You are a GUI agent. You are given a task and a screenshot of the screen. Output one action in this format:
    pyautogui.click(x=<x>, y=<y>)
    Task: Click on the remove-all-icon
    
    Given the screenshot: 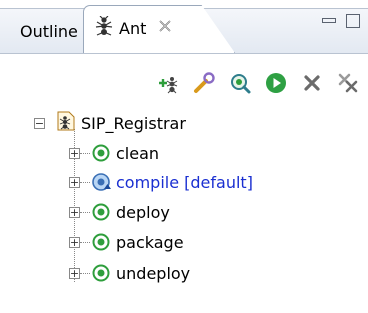 What is the action you would take?
    pyautogui.click(x=348, y=83)
    